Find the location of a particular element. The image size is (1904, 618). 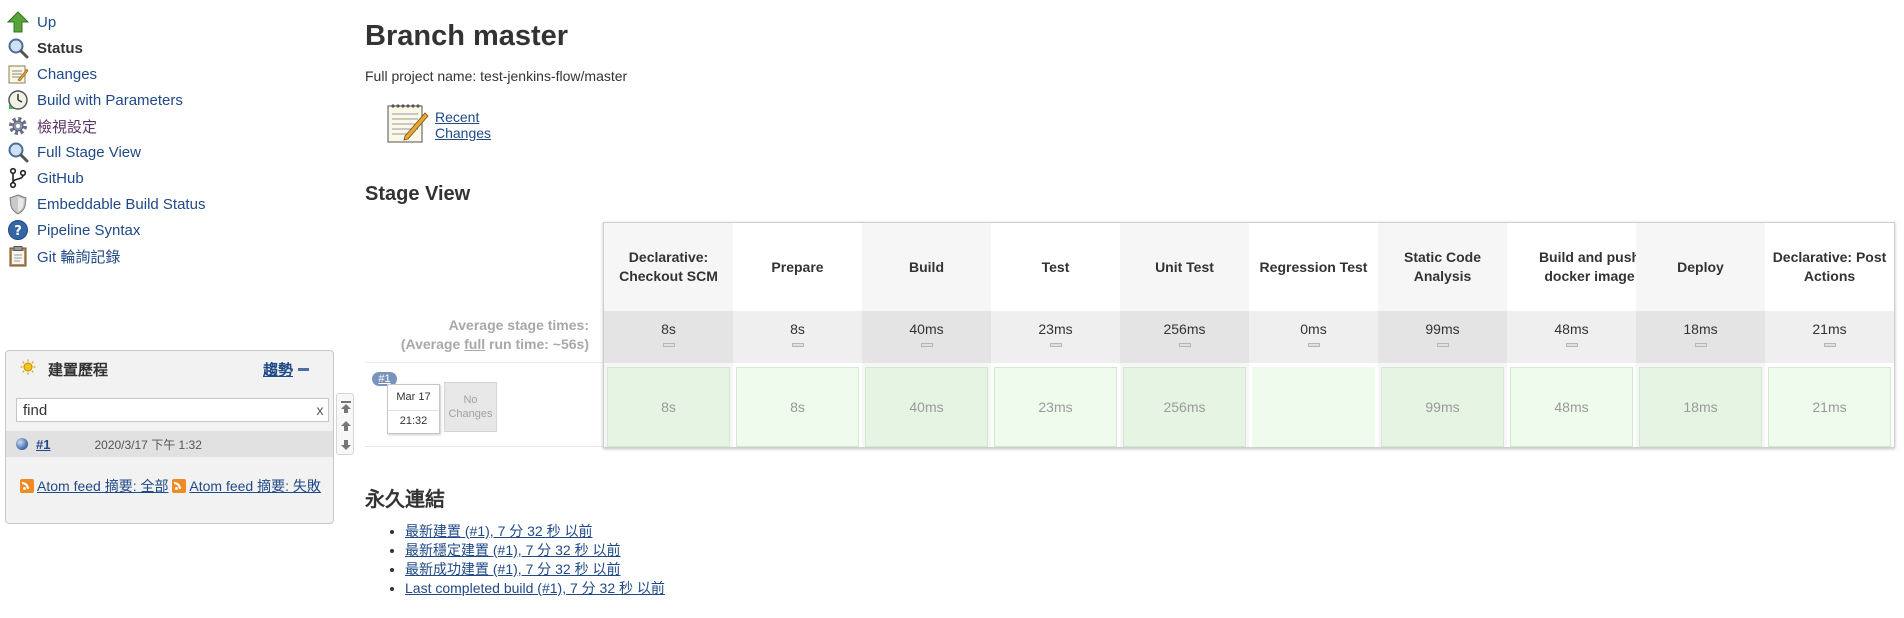

sidebar-item-status: Status is located at coordinates (44, 48).